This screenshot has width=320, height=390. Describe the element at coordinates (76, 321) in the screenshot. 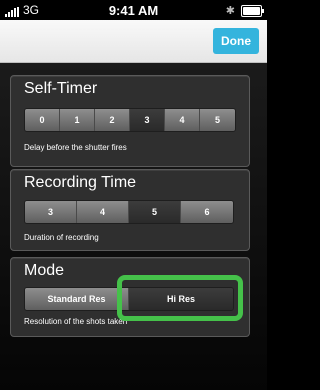

I see `mode-description: Resolution of the shots taken` at that location.